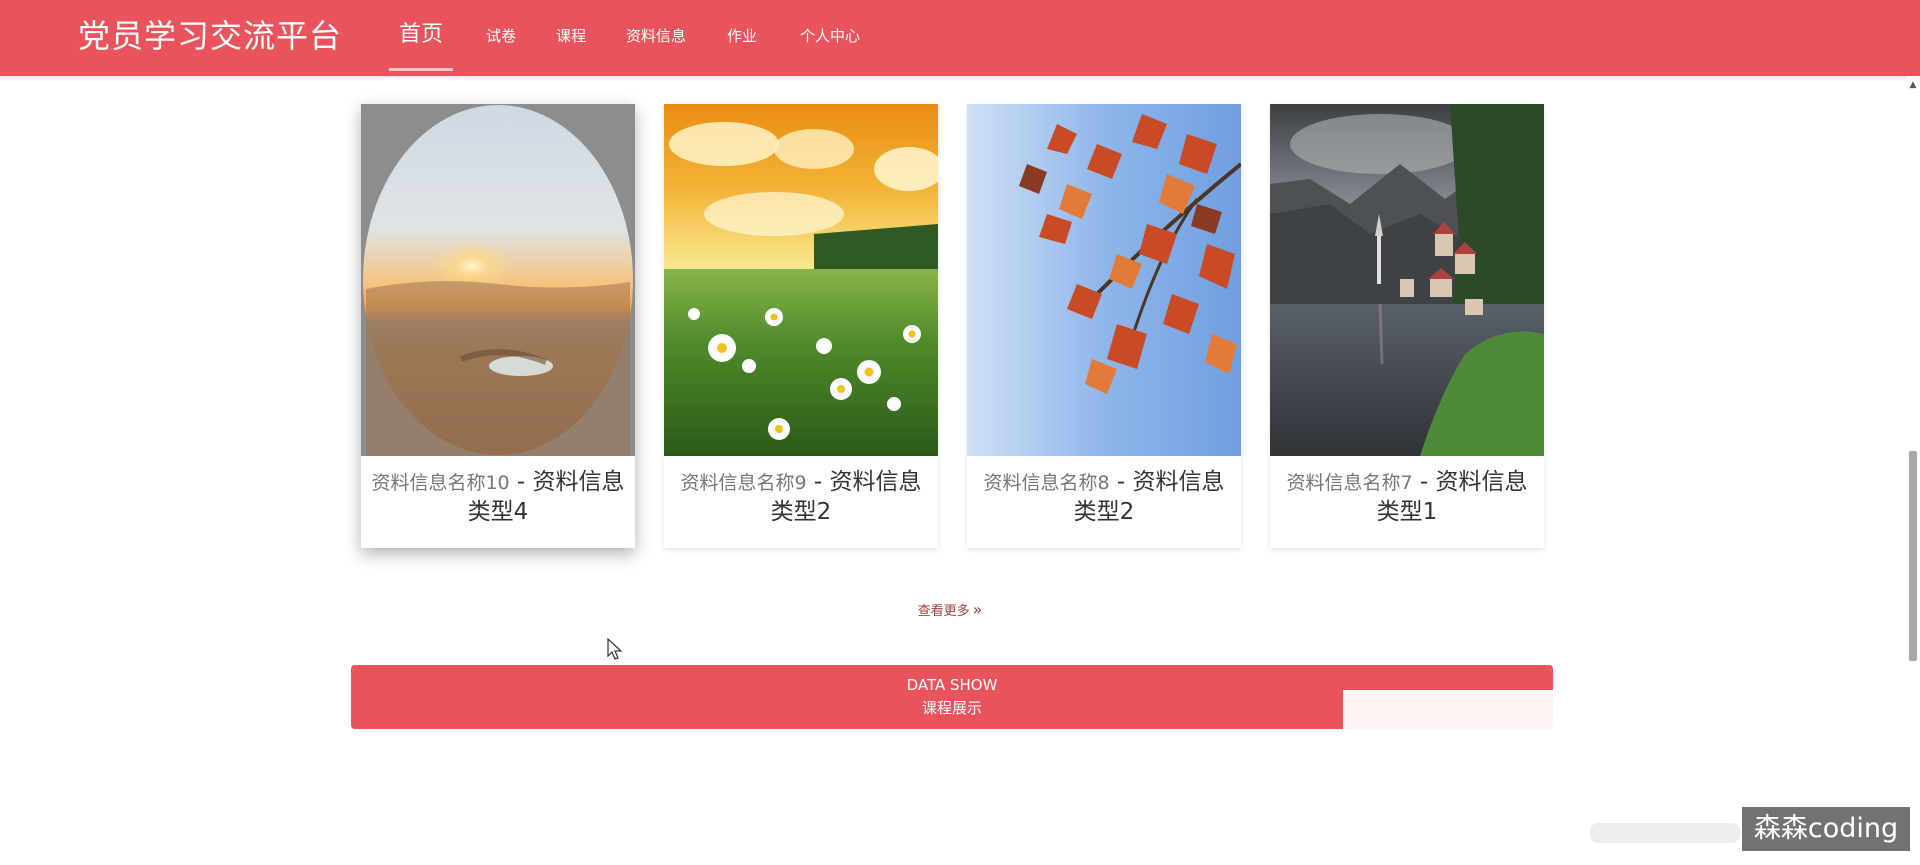  I want to click on double-chevron-right-icon: », so click(977, 609).